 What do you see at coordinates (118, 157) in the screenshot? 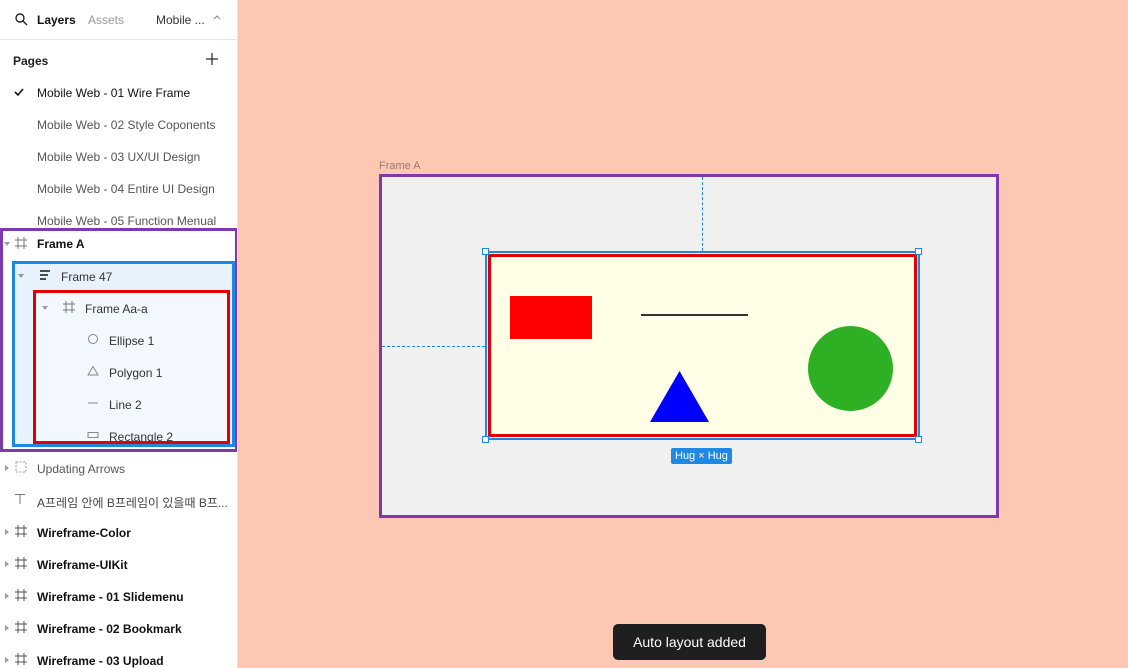
I see `page-item-03: Mobile Web - 03 UX/UI Design` at bounding box center [118, 157].